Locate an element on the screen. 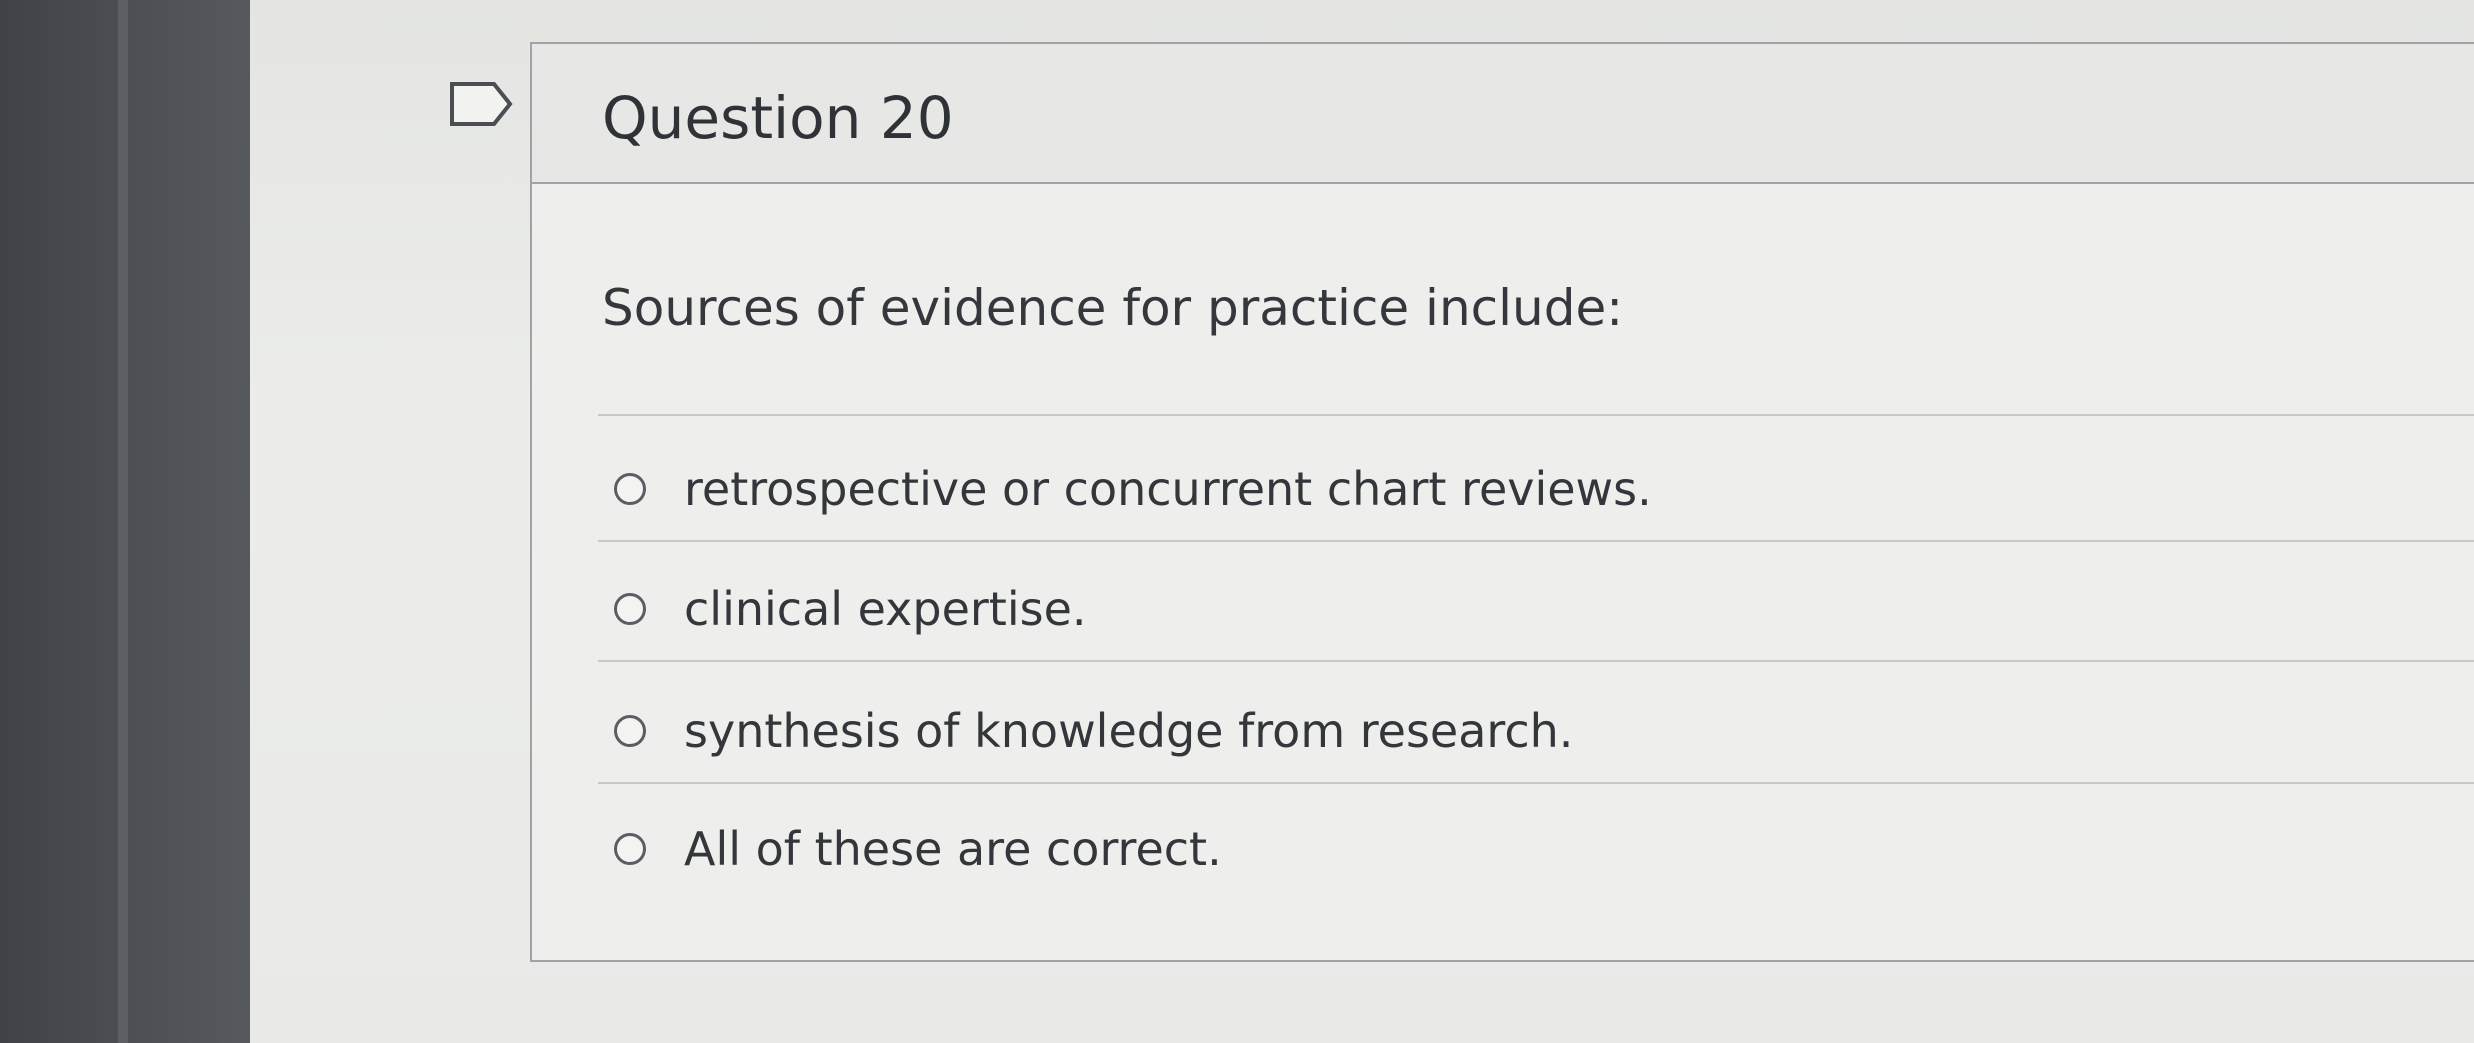  answer-label: clinical expertise. is located at coordinates (885, 609).